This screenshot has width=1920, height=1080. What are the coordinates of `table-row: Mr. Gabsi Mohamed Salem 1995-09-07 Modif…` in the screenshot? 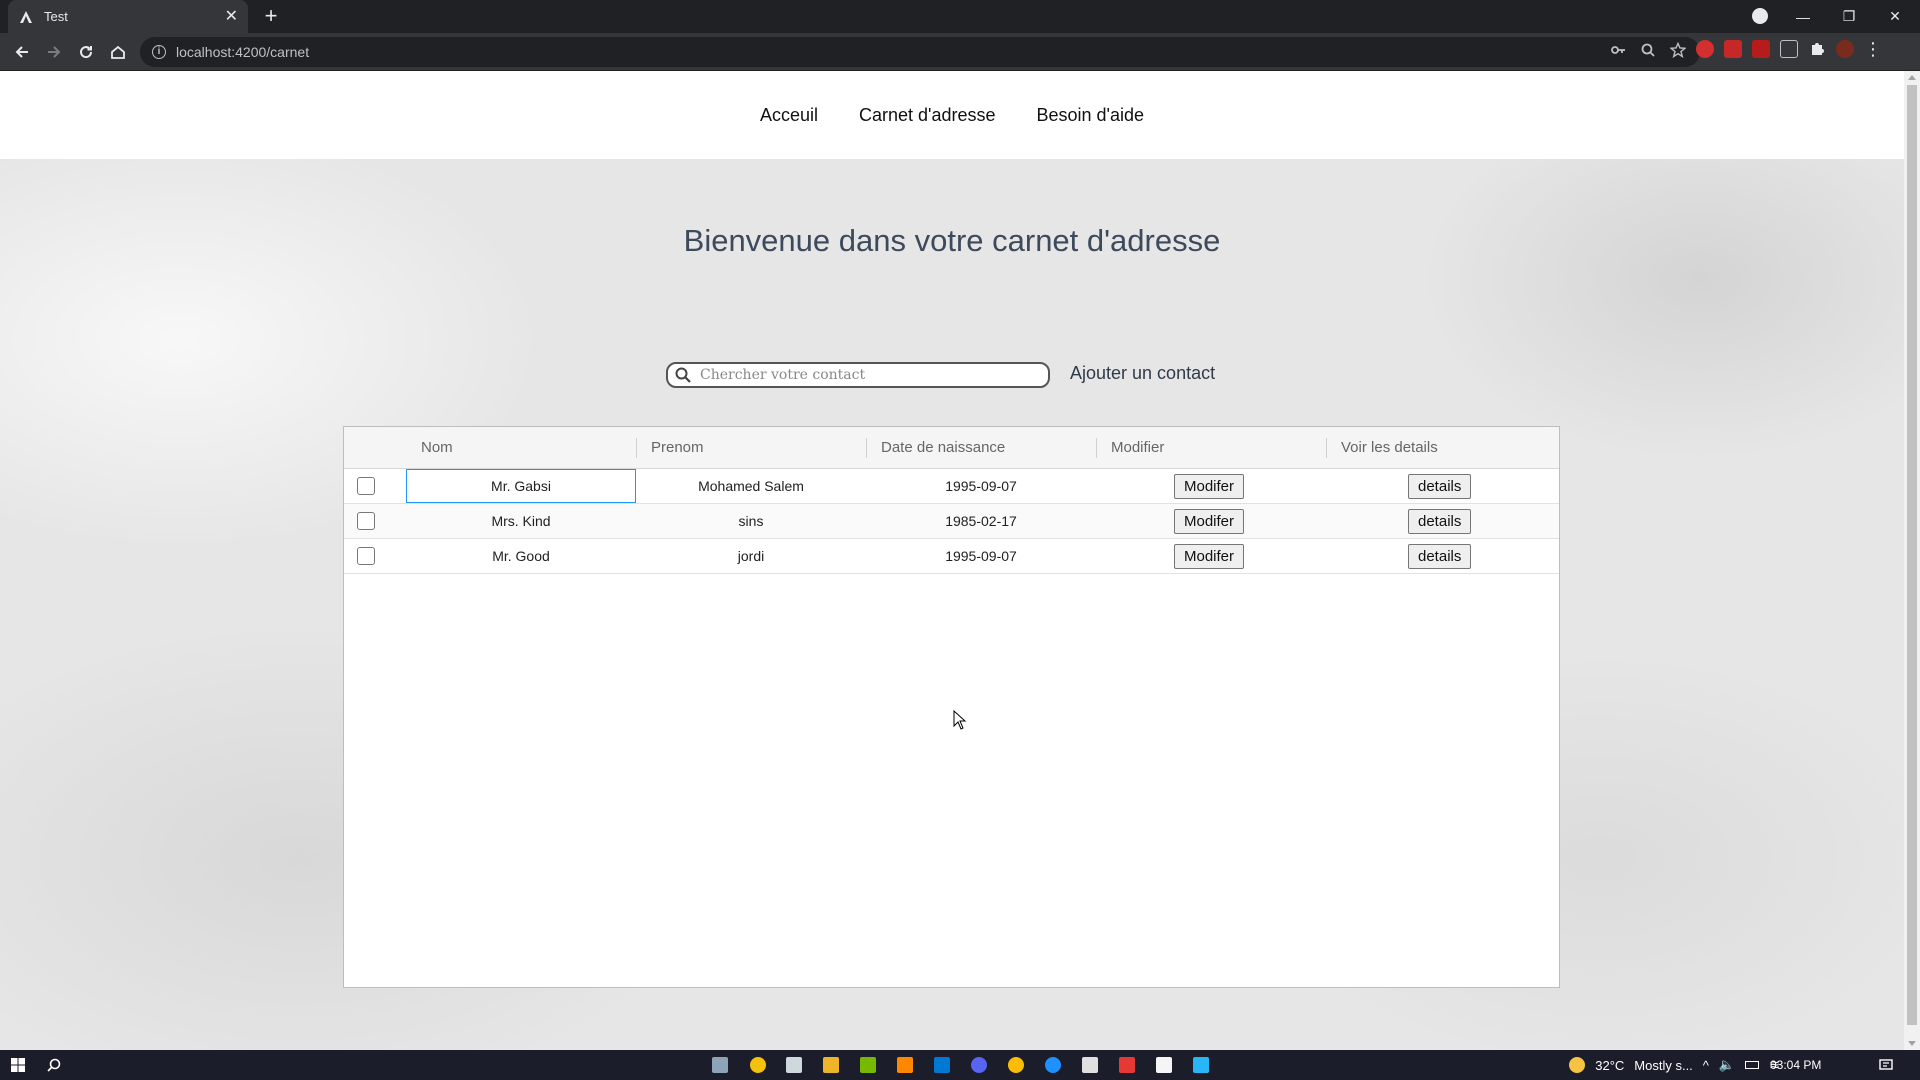 It's located at (951, 486).